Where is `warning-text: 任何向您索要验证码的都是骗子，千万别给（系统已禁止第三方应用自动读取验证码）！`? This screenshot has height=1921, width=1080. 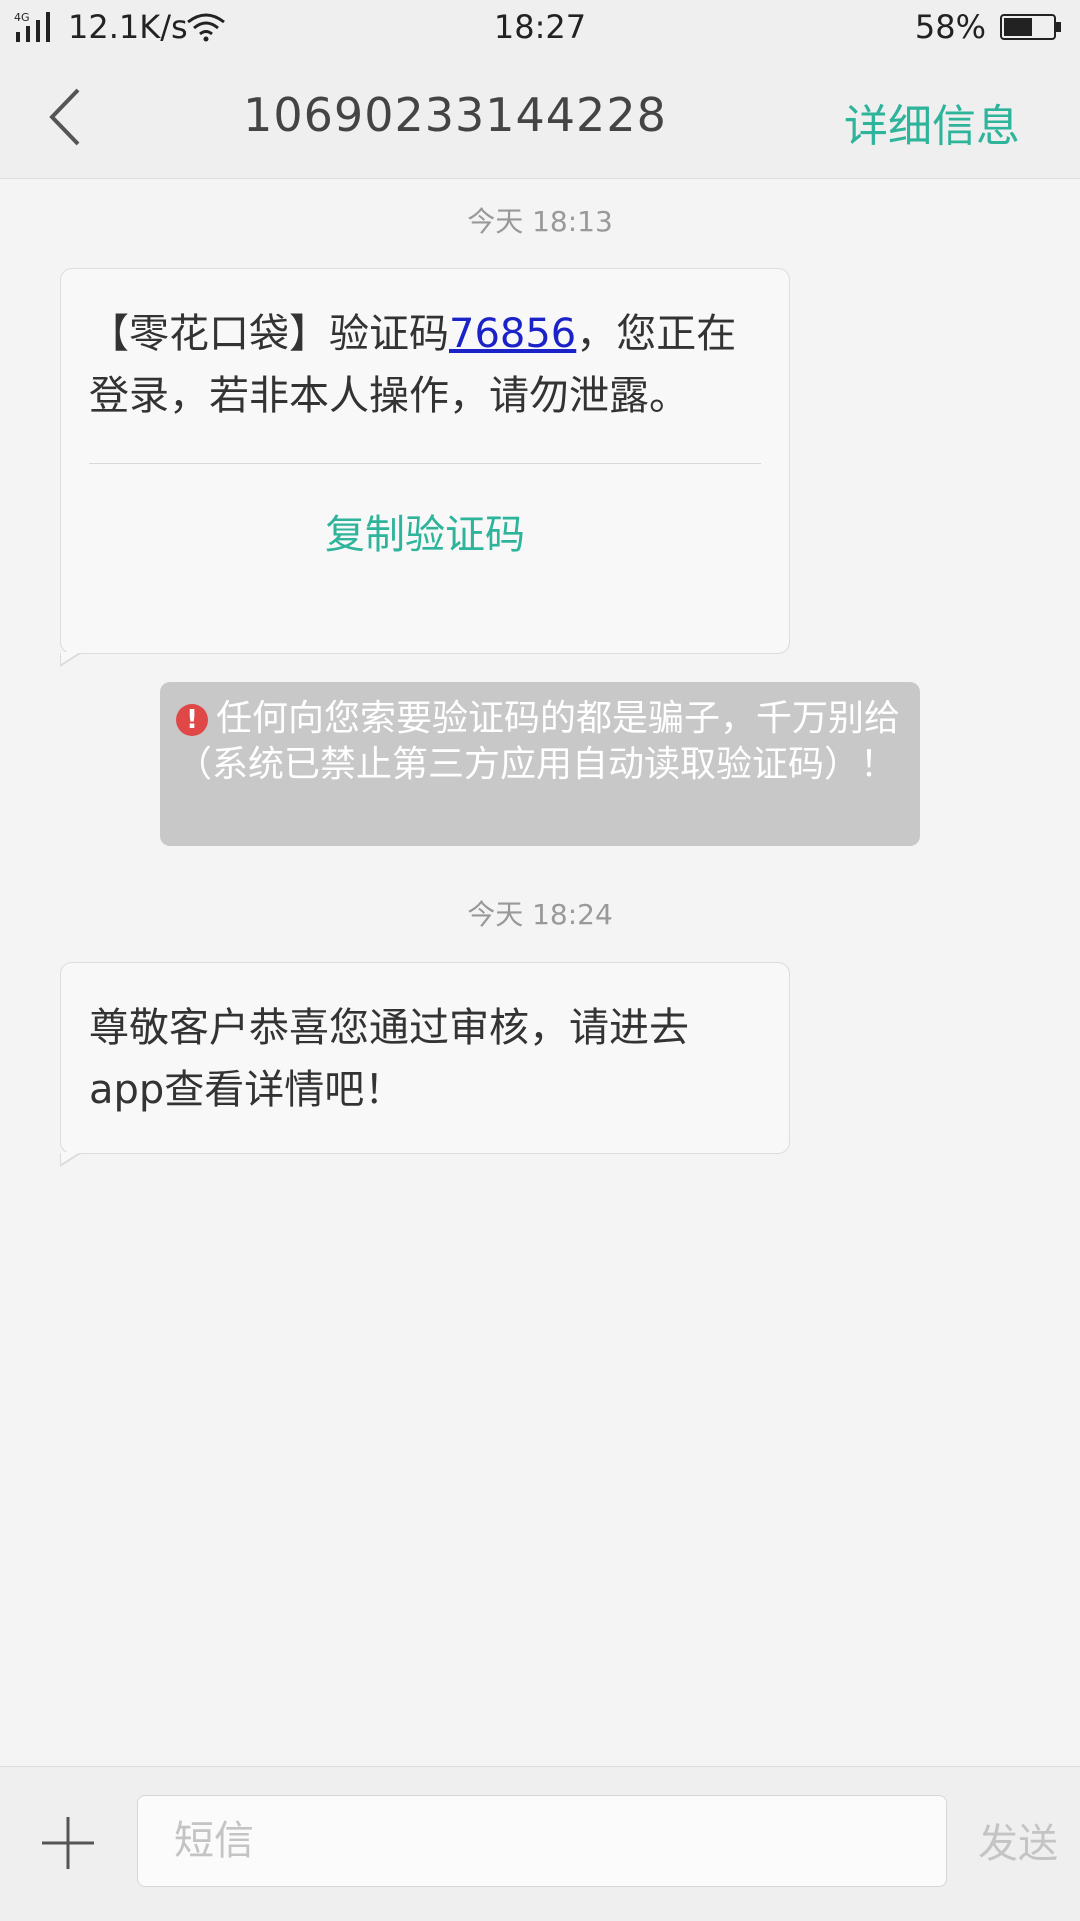 warning-text: 任何向您索要验证码的都是骗子，千万别给（系统已禁止第三方应用自动读取验证码）！ is located at coordinates (538, 741).